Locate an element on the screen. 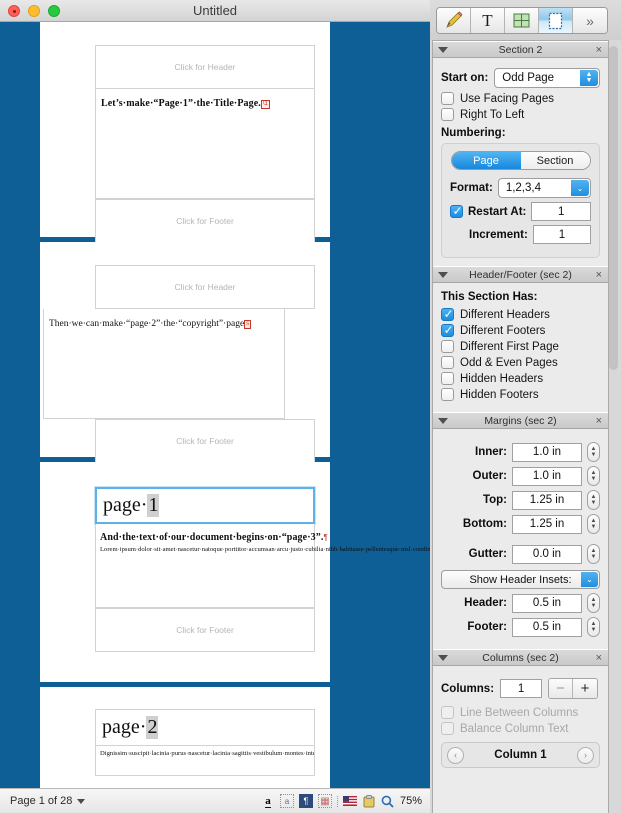 The height and width of the screenshot is (813, 621). different-headers-label: Different Headers is located at coordinates (505, 314).